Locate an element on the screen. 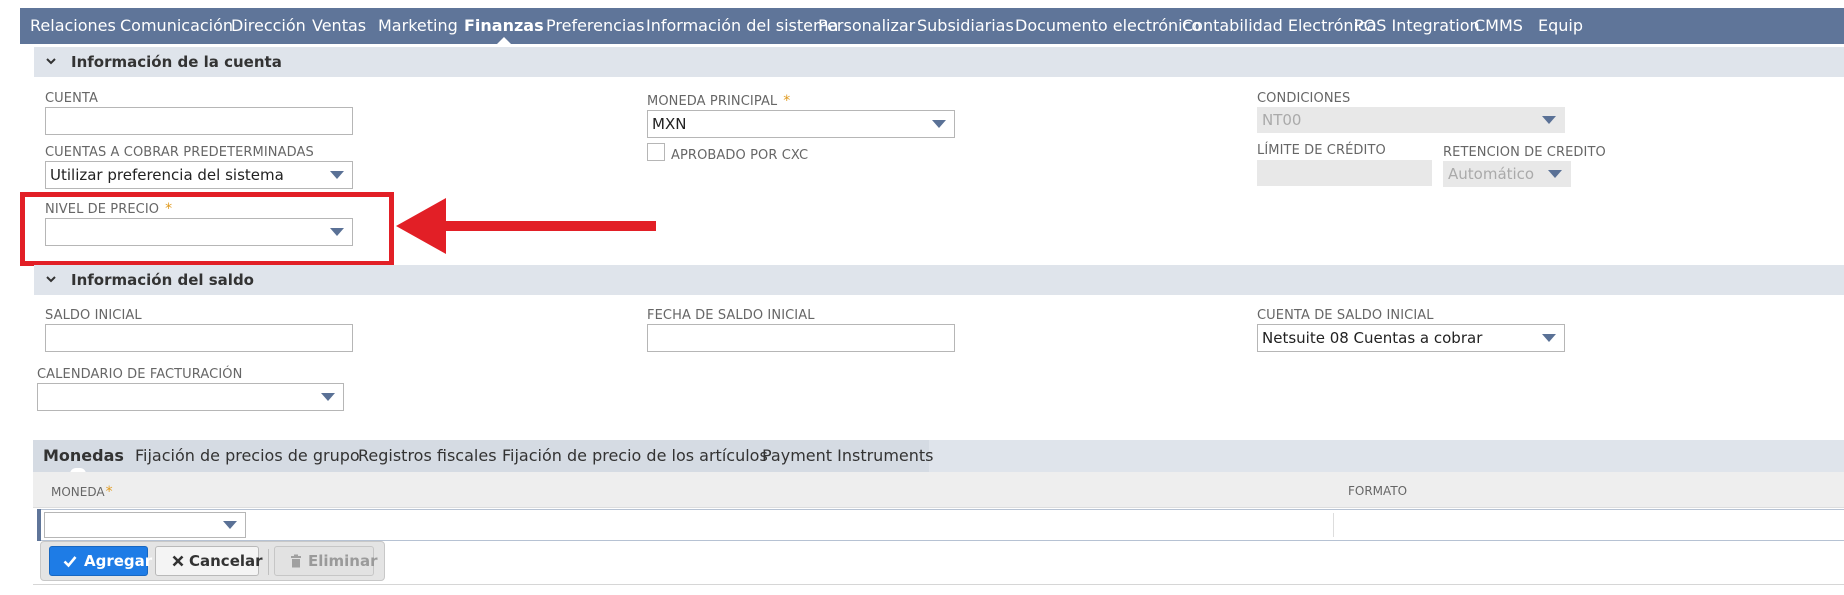  column-header-moneda-text: Moneda is located at coordinates (78, 492).